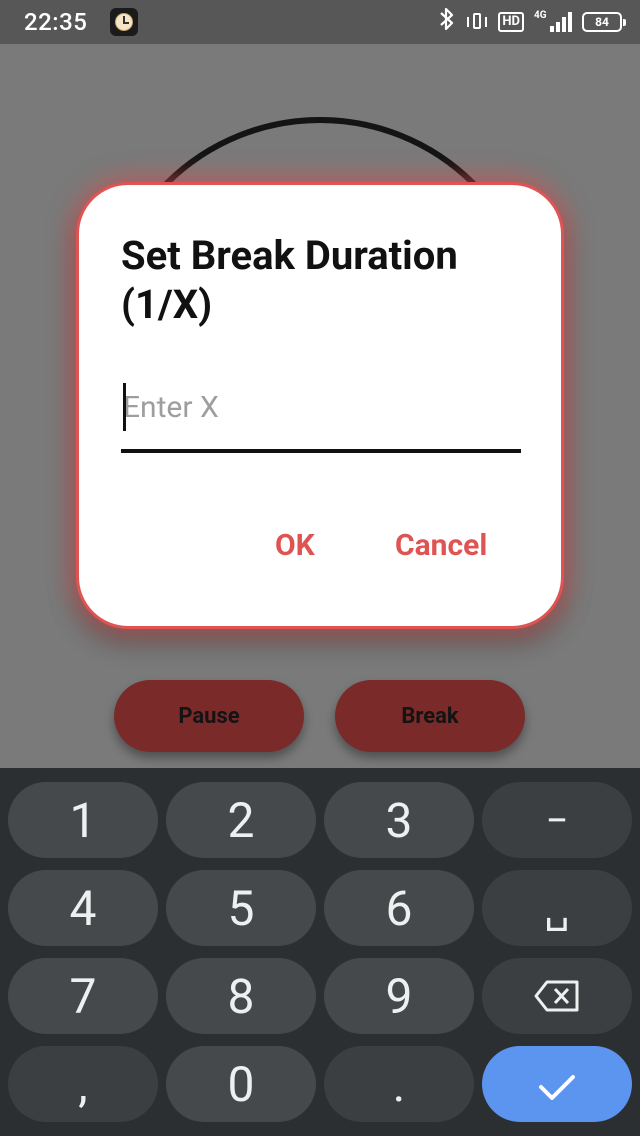 This screenshot has width=640, height=1136. Describe the element at coordinates (511, 22) in the screenshot. I see `hd-icon: HD` at that location.